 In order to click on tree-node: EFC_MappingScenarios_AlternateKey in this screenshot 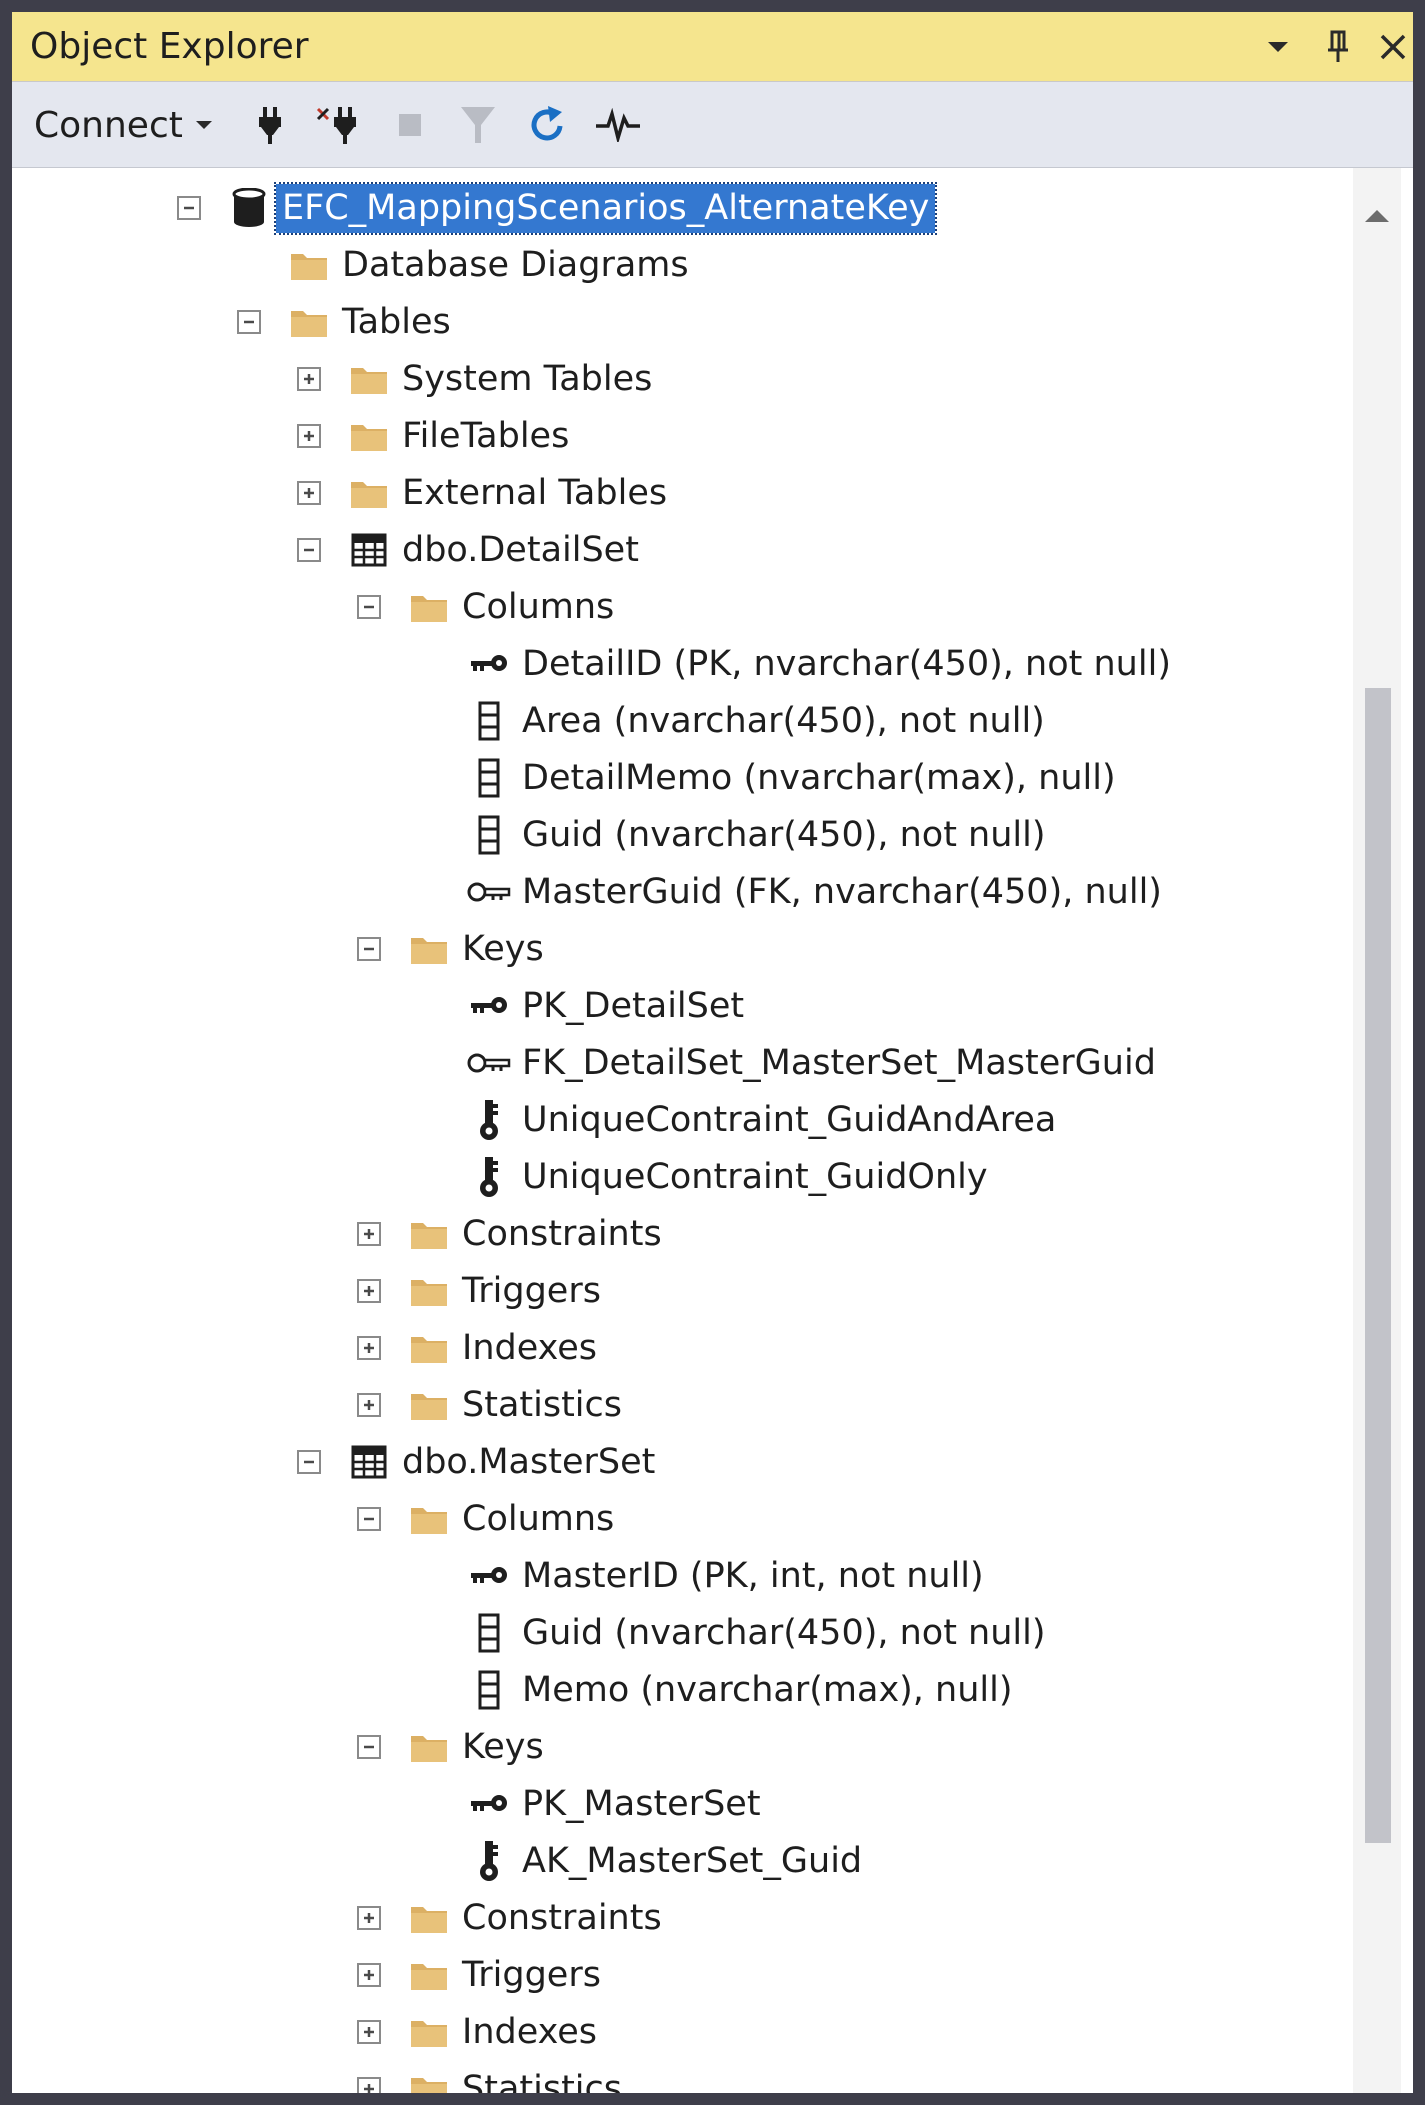, I will do `click(688, 208)`.